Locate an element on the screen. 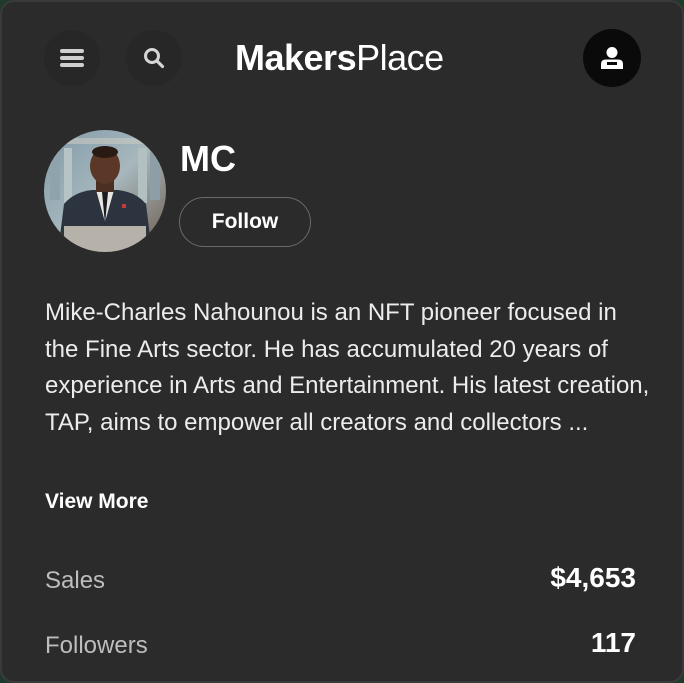 The height and width of the screenshot is (683, 684). logo-bold-text: Makers is located at coordinates (296, 57).